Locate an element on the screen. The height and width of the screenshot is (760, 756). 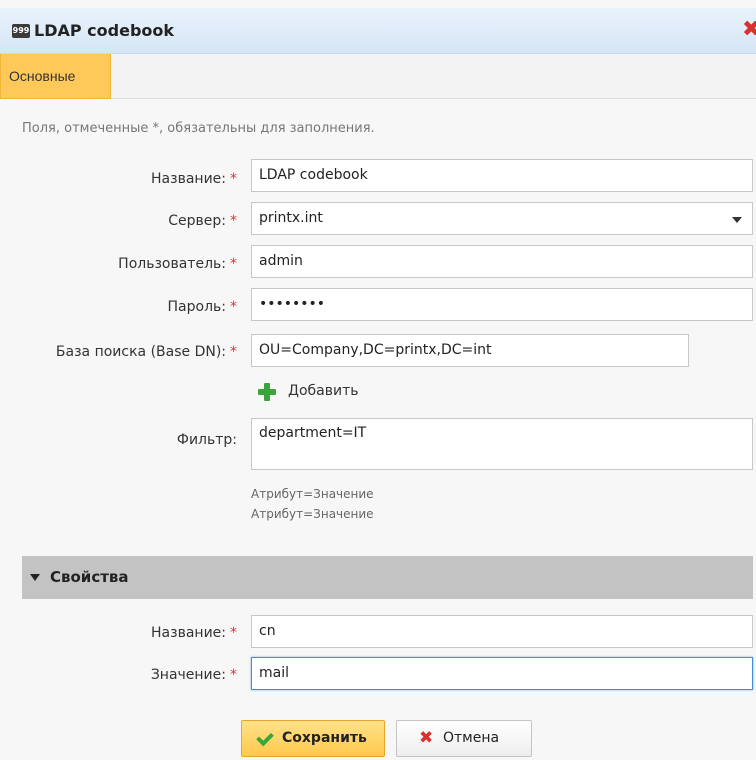
property-name-label: Название: * is located at coordinates (194, 633).